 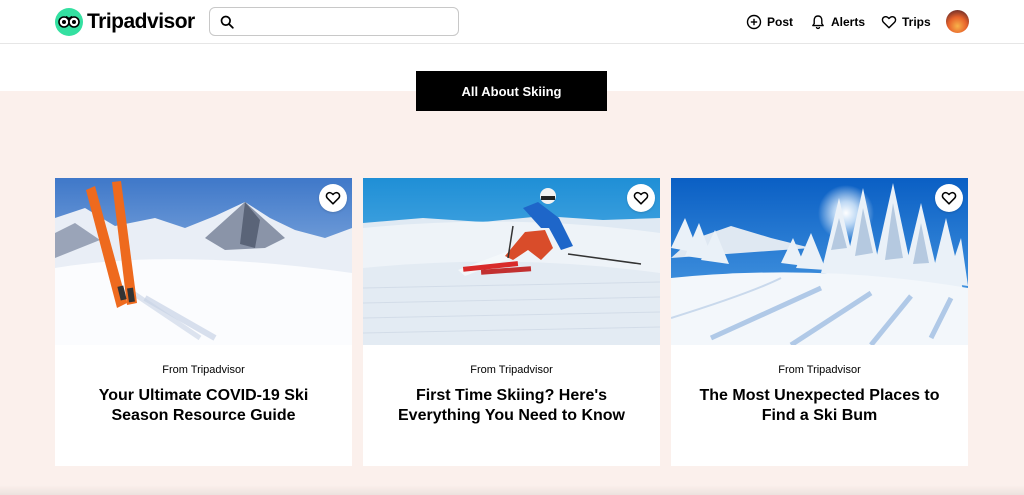 What do you see at coordinates (848, 22) in the screenshot?
I see `alerts-label: Alerts` at bounding box center [848, 22].